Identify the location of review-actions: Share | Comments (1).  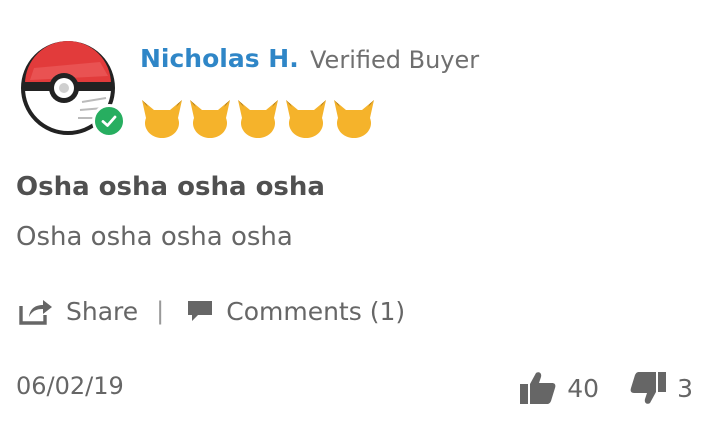
(211, 311).